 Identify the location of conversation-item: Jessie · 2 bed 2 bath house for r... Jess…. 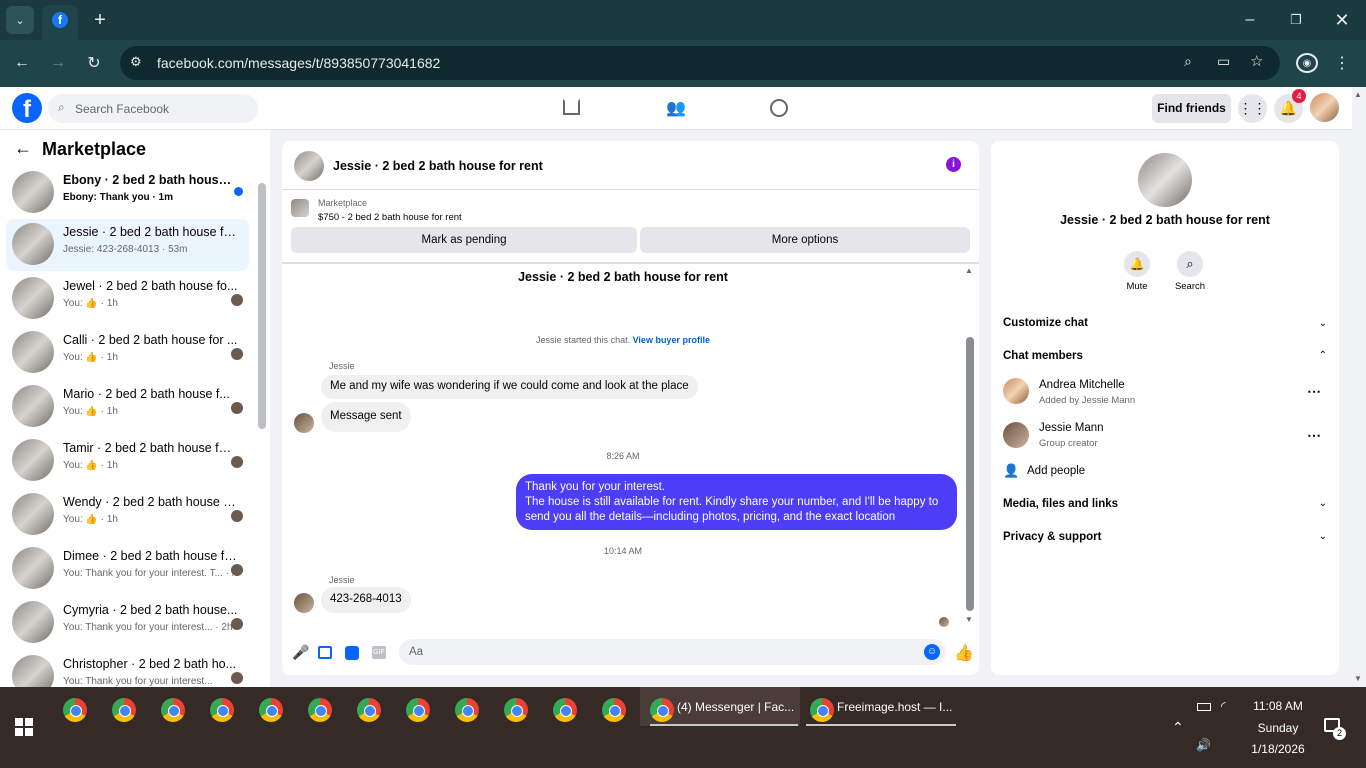
(127, 245).